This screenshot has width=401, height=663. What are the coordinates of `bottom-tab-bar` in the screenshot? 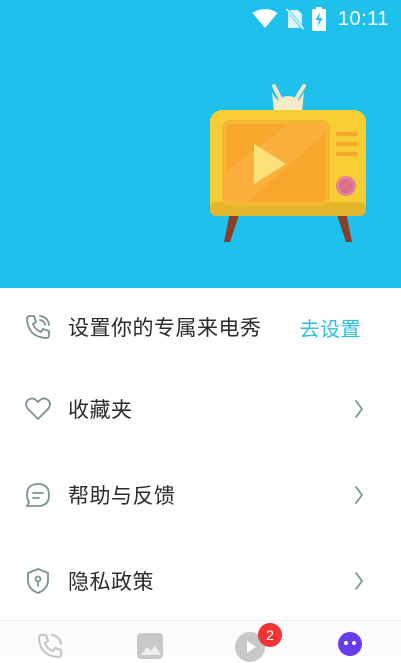 It's located at (200, 641).